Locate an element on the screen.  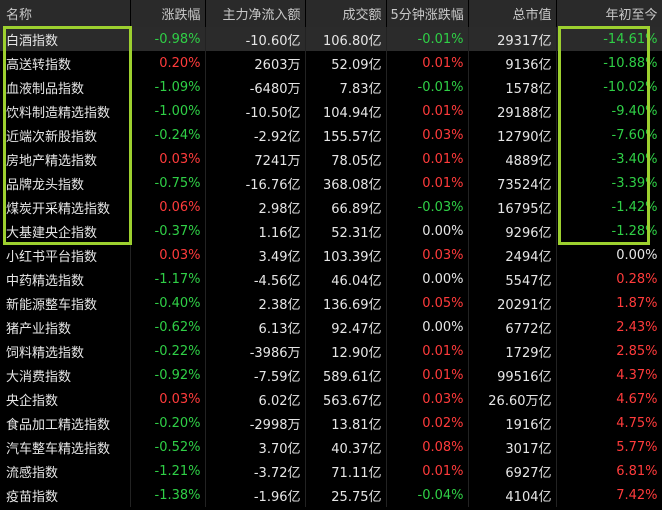
cell-turnover: 136.69亿 is located at coordinates (346, 303).